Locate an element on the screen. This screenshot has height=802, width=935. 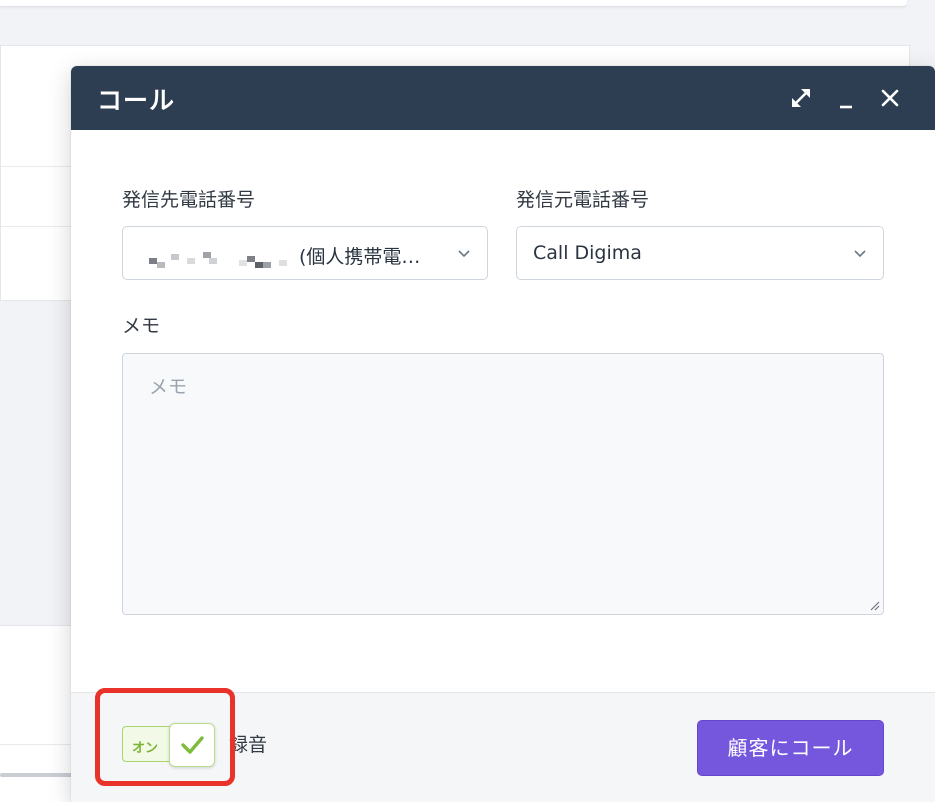
minimize-button is located at coordinates (846, 98).